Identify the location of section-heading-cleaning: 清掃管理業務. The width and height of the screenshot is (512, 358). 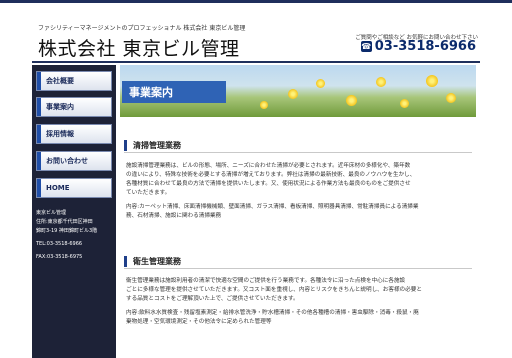
(298, 146).